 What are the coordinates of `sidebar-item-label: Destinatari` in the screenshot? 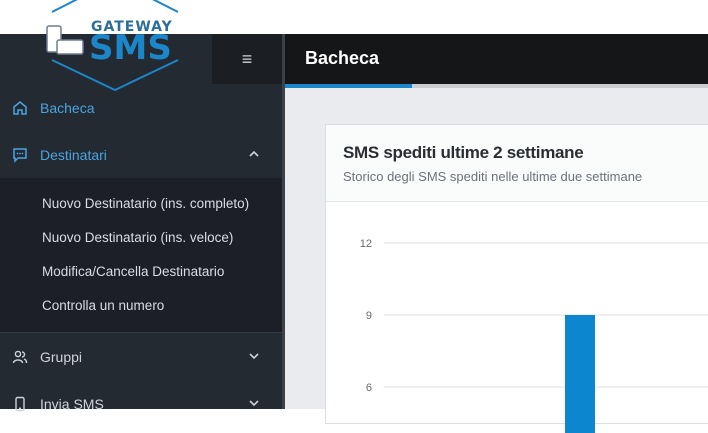 It's located at (73, 154).